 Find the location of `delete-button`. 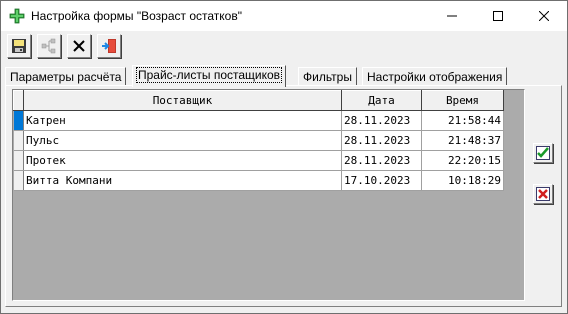

delete-button is located at coordinates (543, 194).